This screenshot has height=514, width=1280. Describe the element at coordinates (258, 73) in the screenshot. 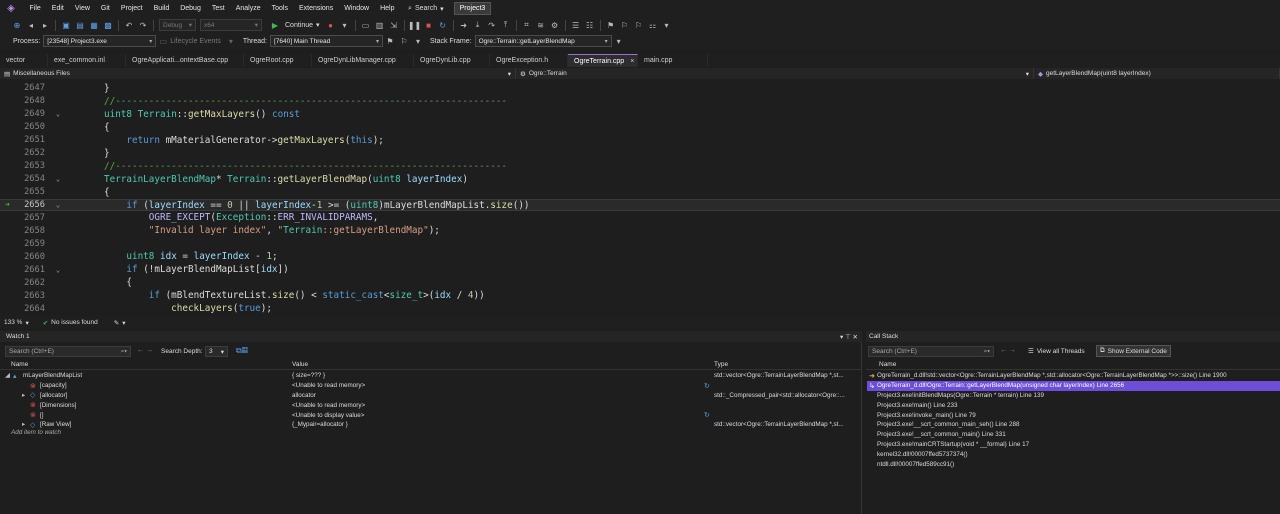

I see `project-scope-dropdown: ▤ Miscellaneous Files ▾` at that location.